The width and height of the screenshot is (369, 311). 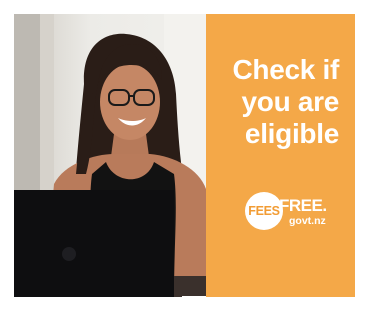 I want to click on logo-word: FREE., so click(x=303, y=205).